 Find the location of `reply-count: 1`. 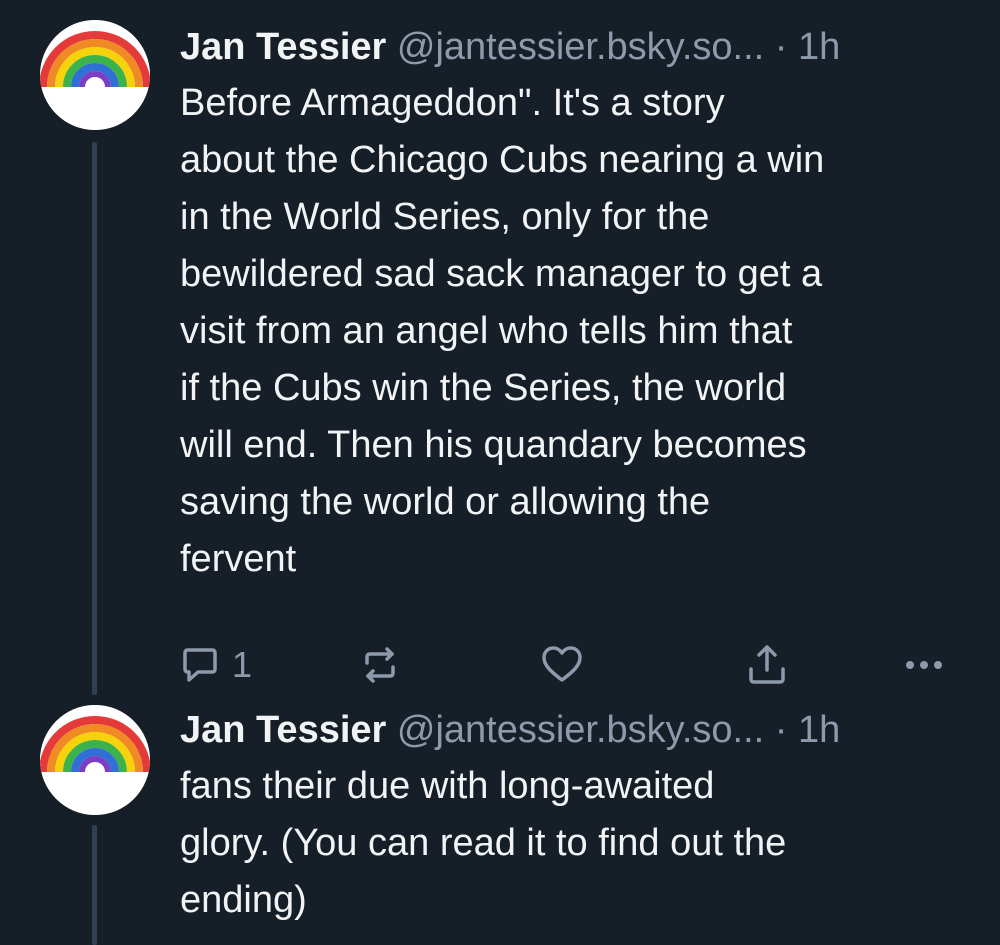

reply-count: 1 is located at coordinates (242, 664).